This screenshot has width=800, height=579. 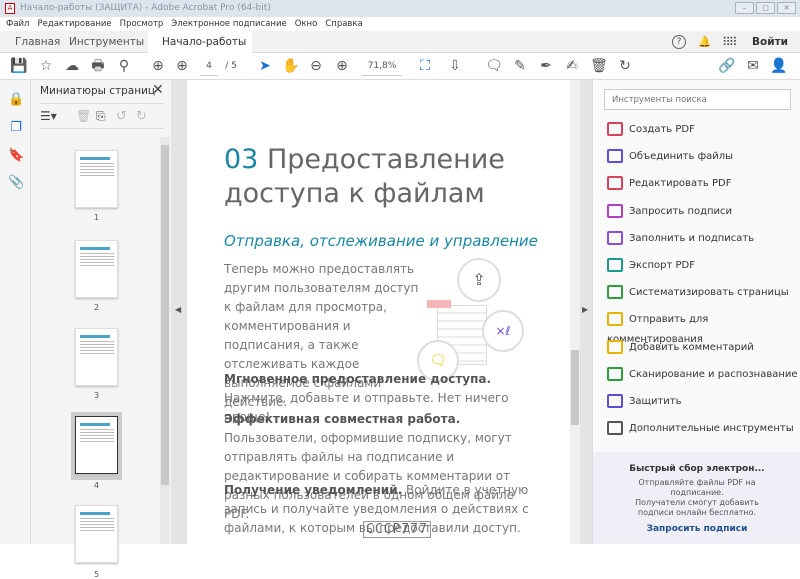 I want to click on tool-item: Добавить комментарий, so click(x=680, y=348).